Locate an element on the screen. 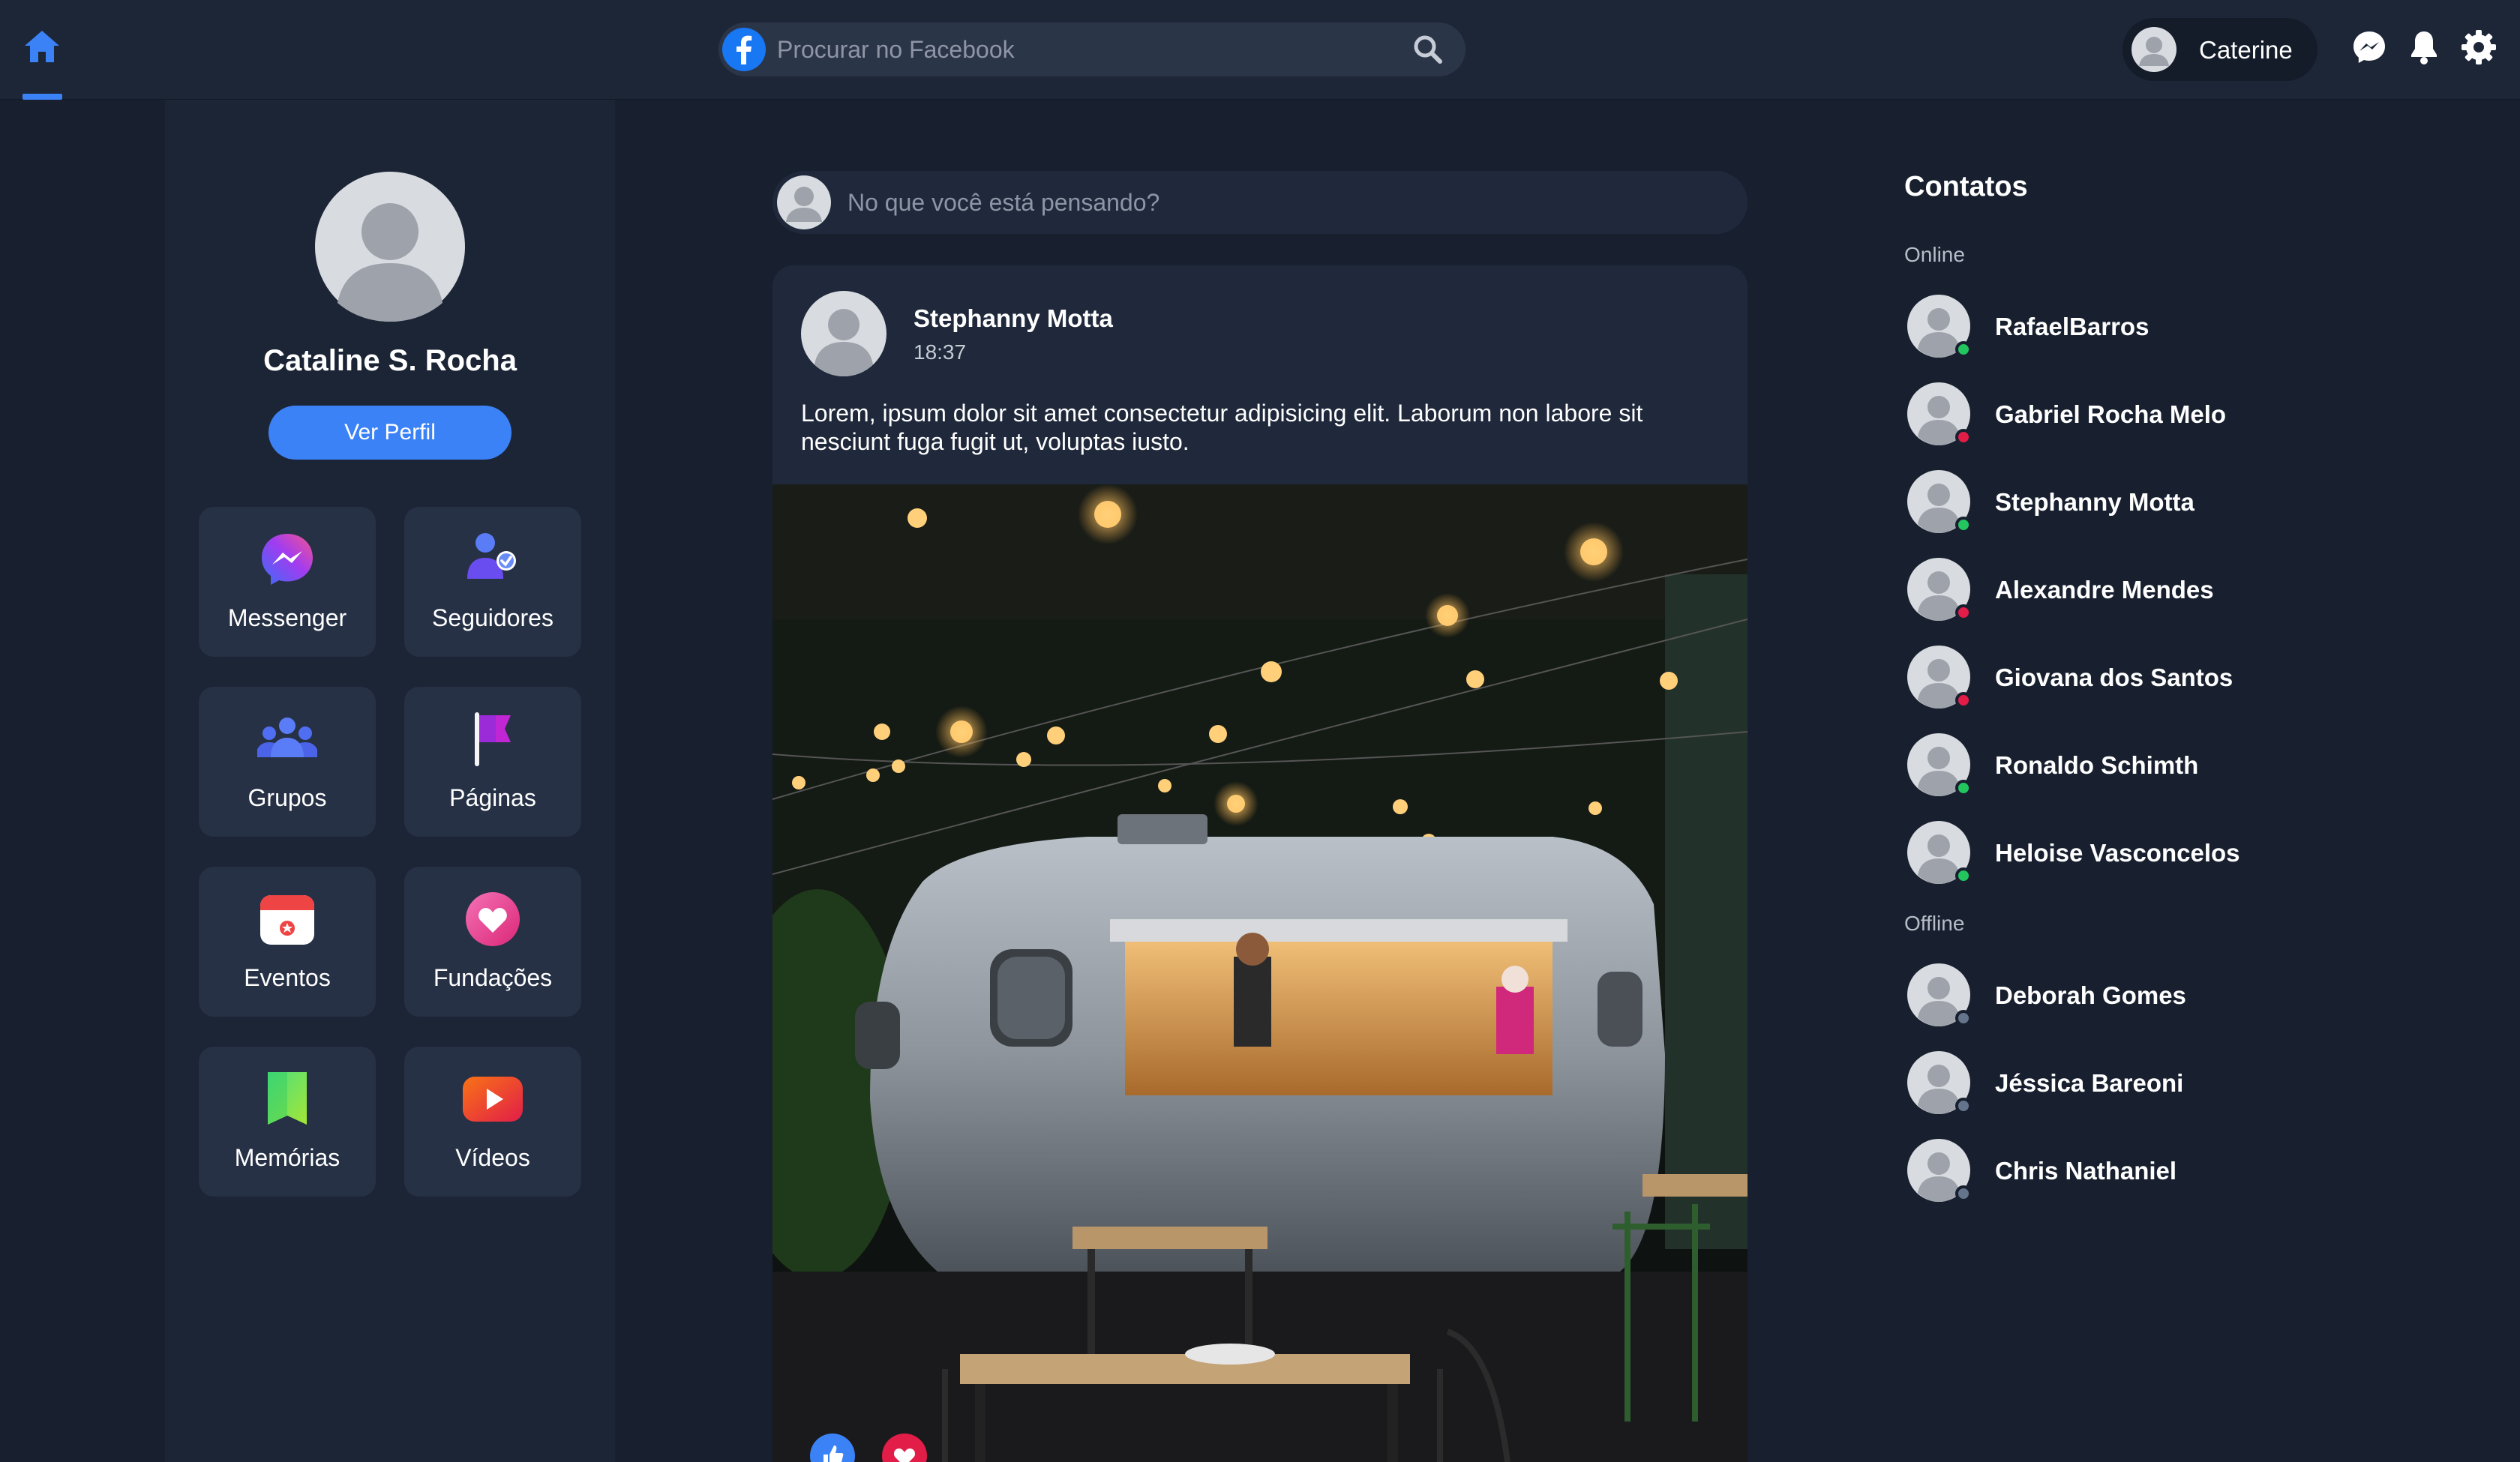 The height and width of the screenshot is (1462, 2520). settings-gear-icon is located at coordinates (2479, 47).